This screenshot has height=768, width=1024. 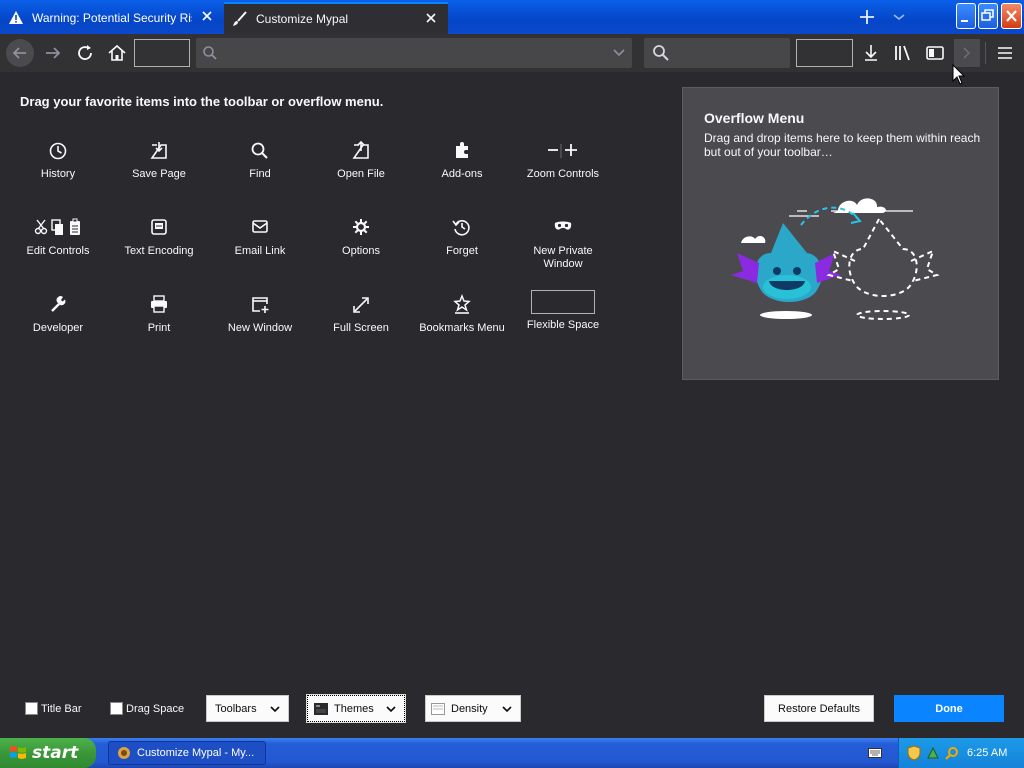 I want to click on back-button, so click(x=20, y=53).